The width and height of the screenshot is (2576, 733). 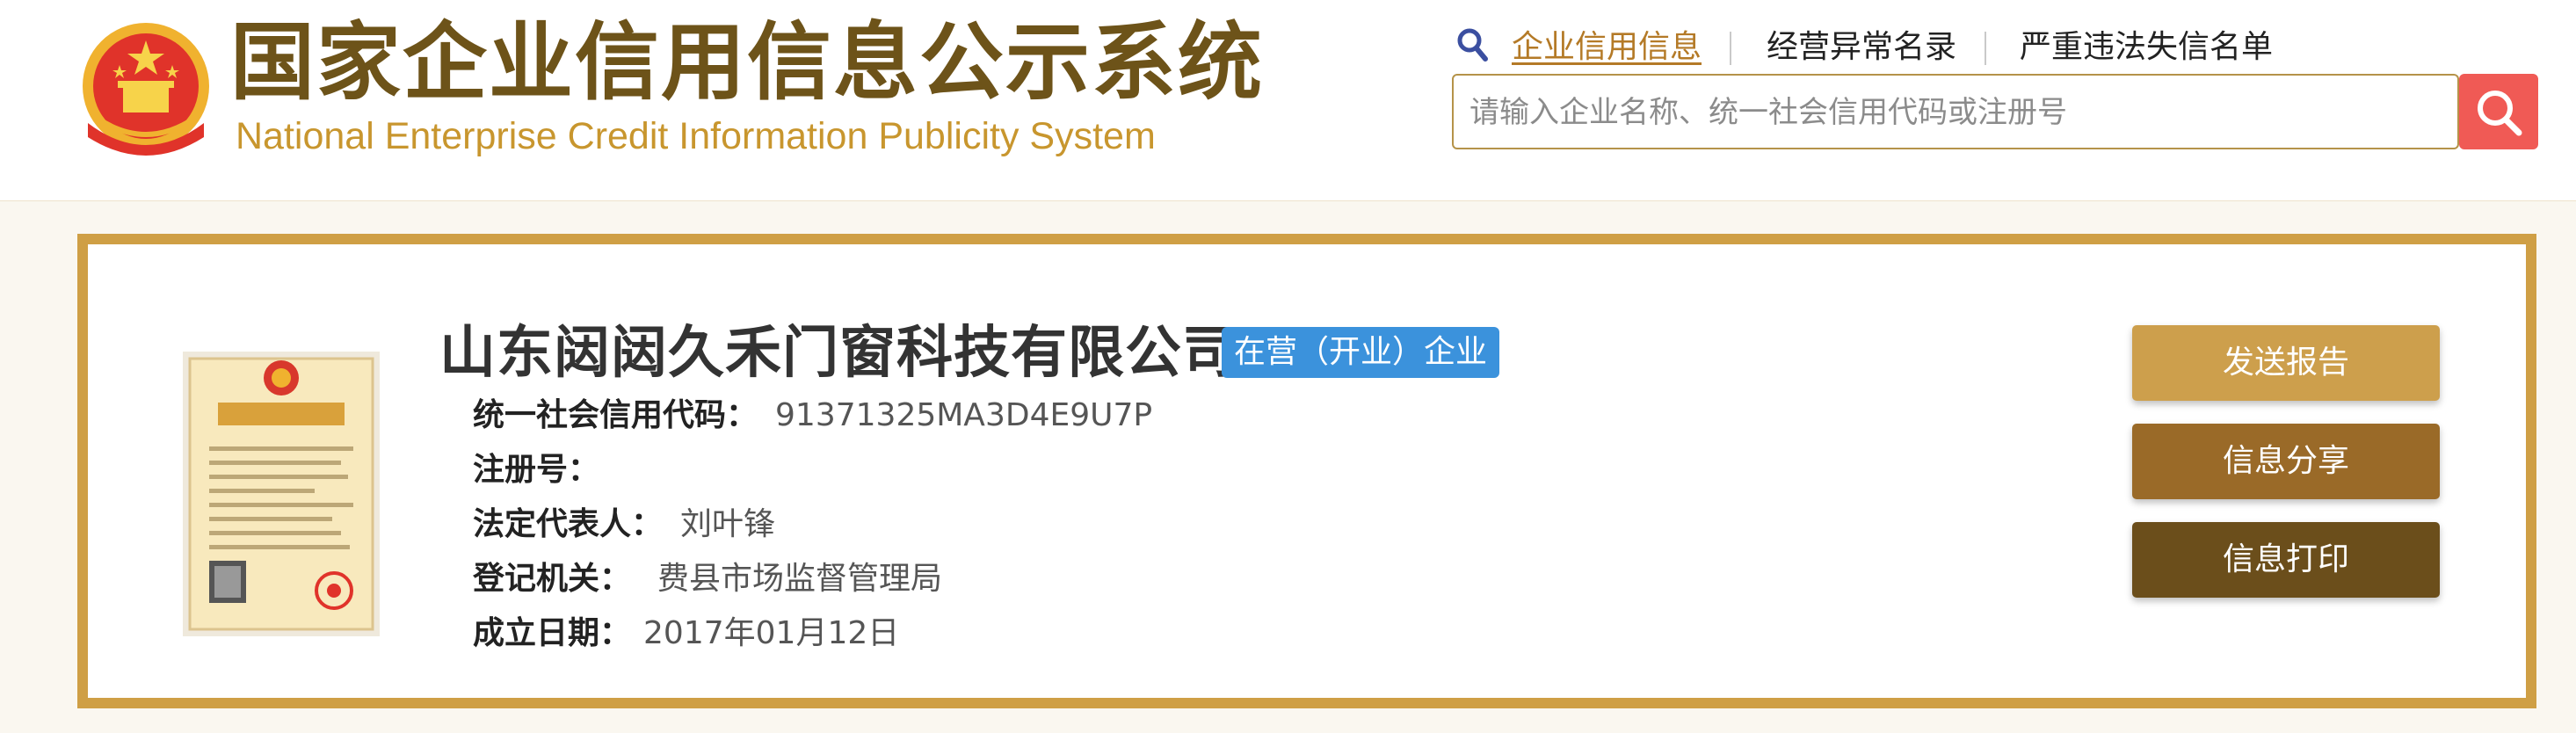 What do you see at coordinates (1472, 45) in the screenshot?
I see `search-icon` at bounding box center [1472, 45].